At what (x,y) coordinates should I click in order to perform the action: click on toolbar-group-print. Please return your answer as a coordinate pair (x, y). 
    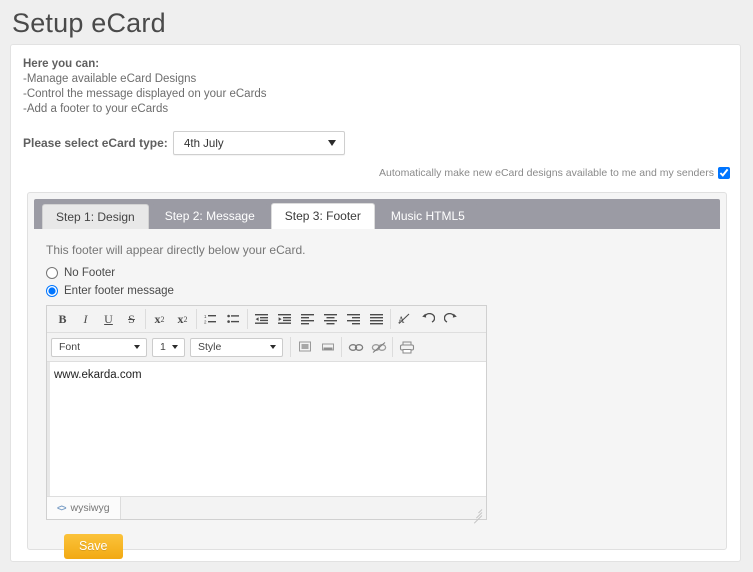
    Looking at the image, I should click on (406, 347).